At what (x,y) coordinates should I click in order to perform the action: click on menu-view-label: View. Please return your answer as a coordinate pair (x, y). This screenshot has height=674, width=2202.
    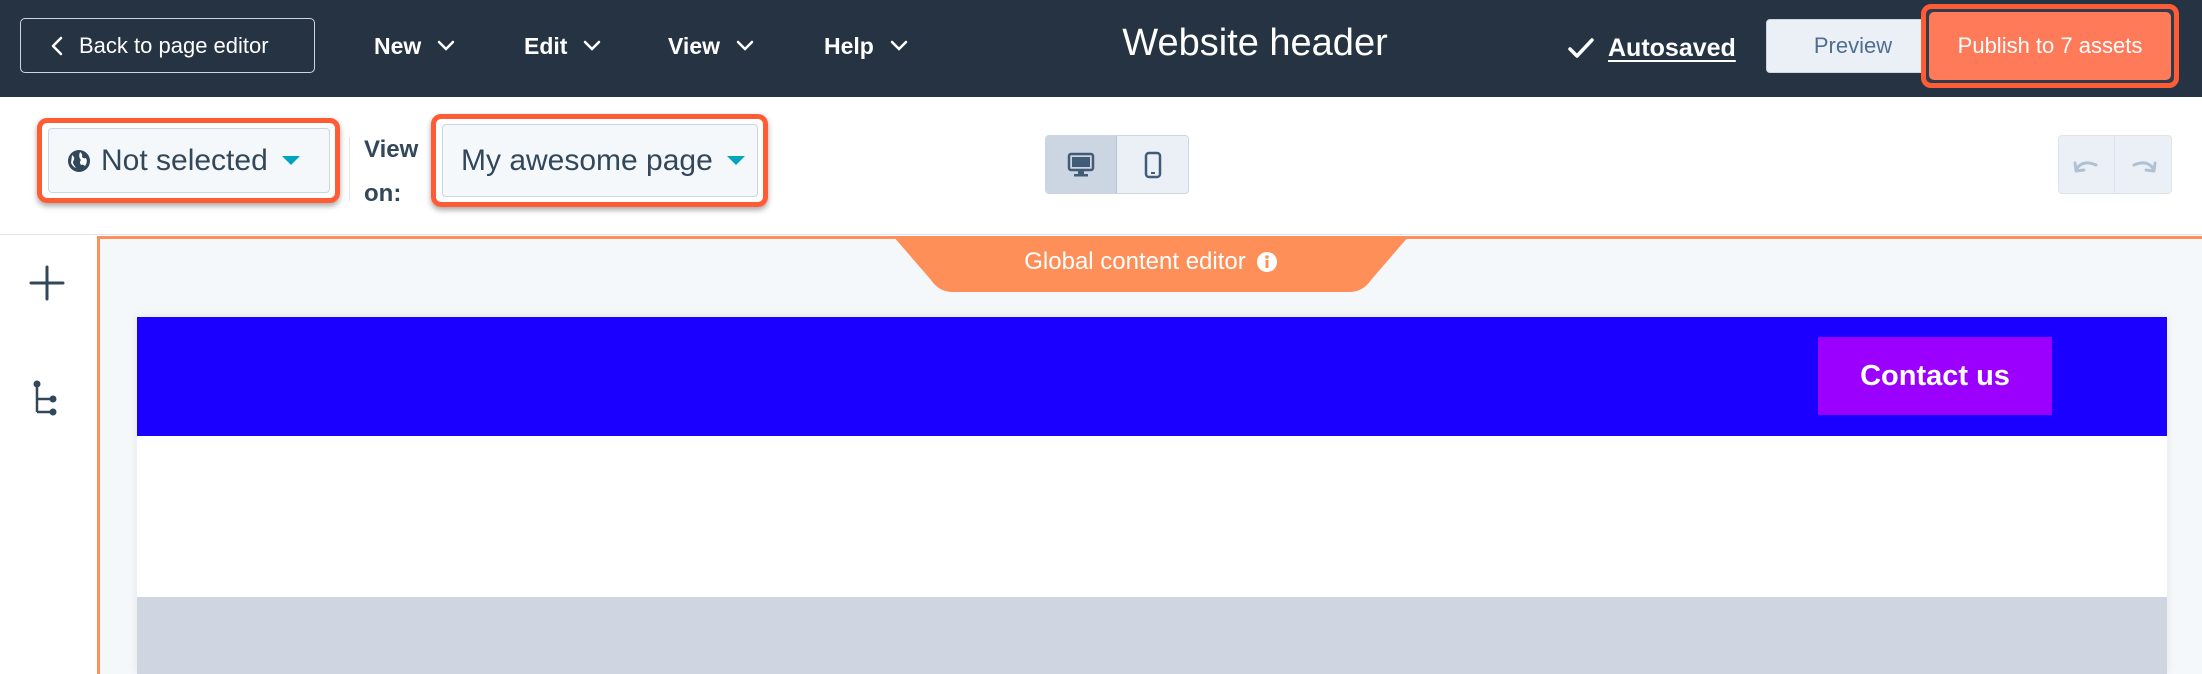
    Looking at the image, I should click on (694, 45).